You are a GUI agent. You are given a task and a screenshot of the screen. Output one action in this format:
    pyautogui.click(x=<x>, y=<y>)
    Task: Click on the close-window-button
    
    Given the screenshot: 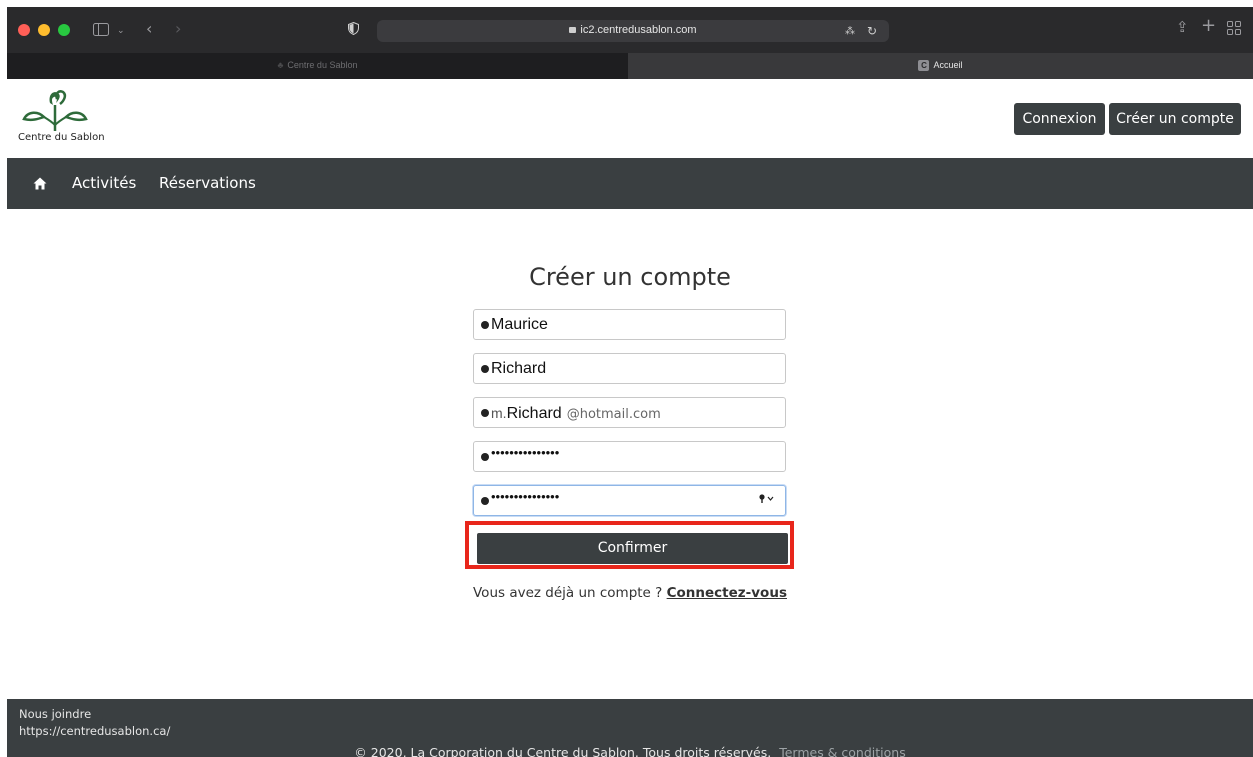 What is the action you would take?
    pyautogui.click(x=24, y=30)
    